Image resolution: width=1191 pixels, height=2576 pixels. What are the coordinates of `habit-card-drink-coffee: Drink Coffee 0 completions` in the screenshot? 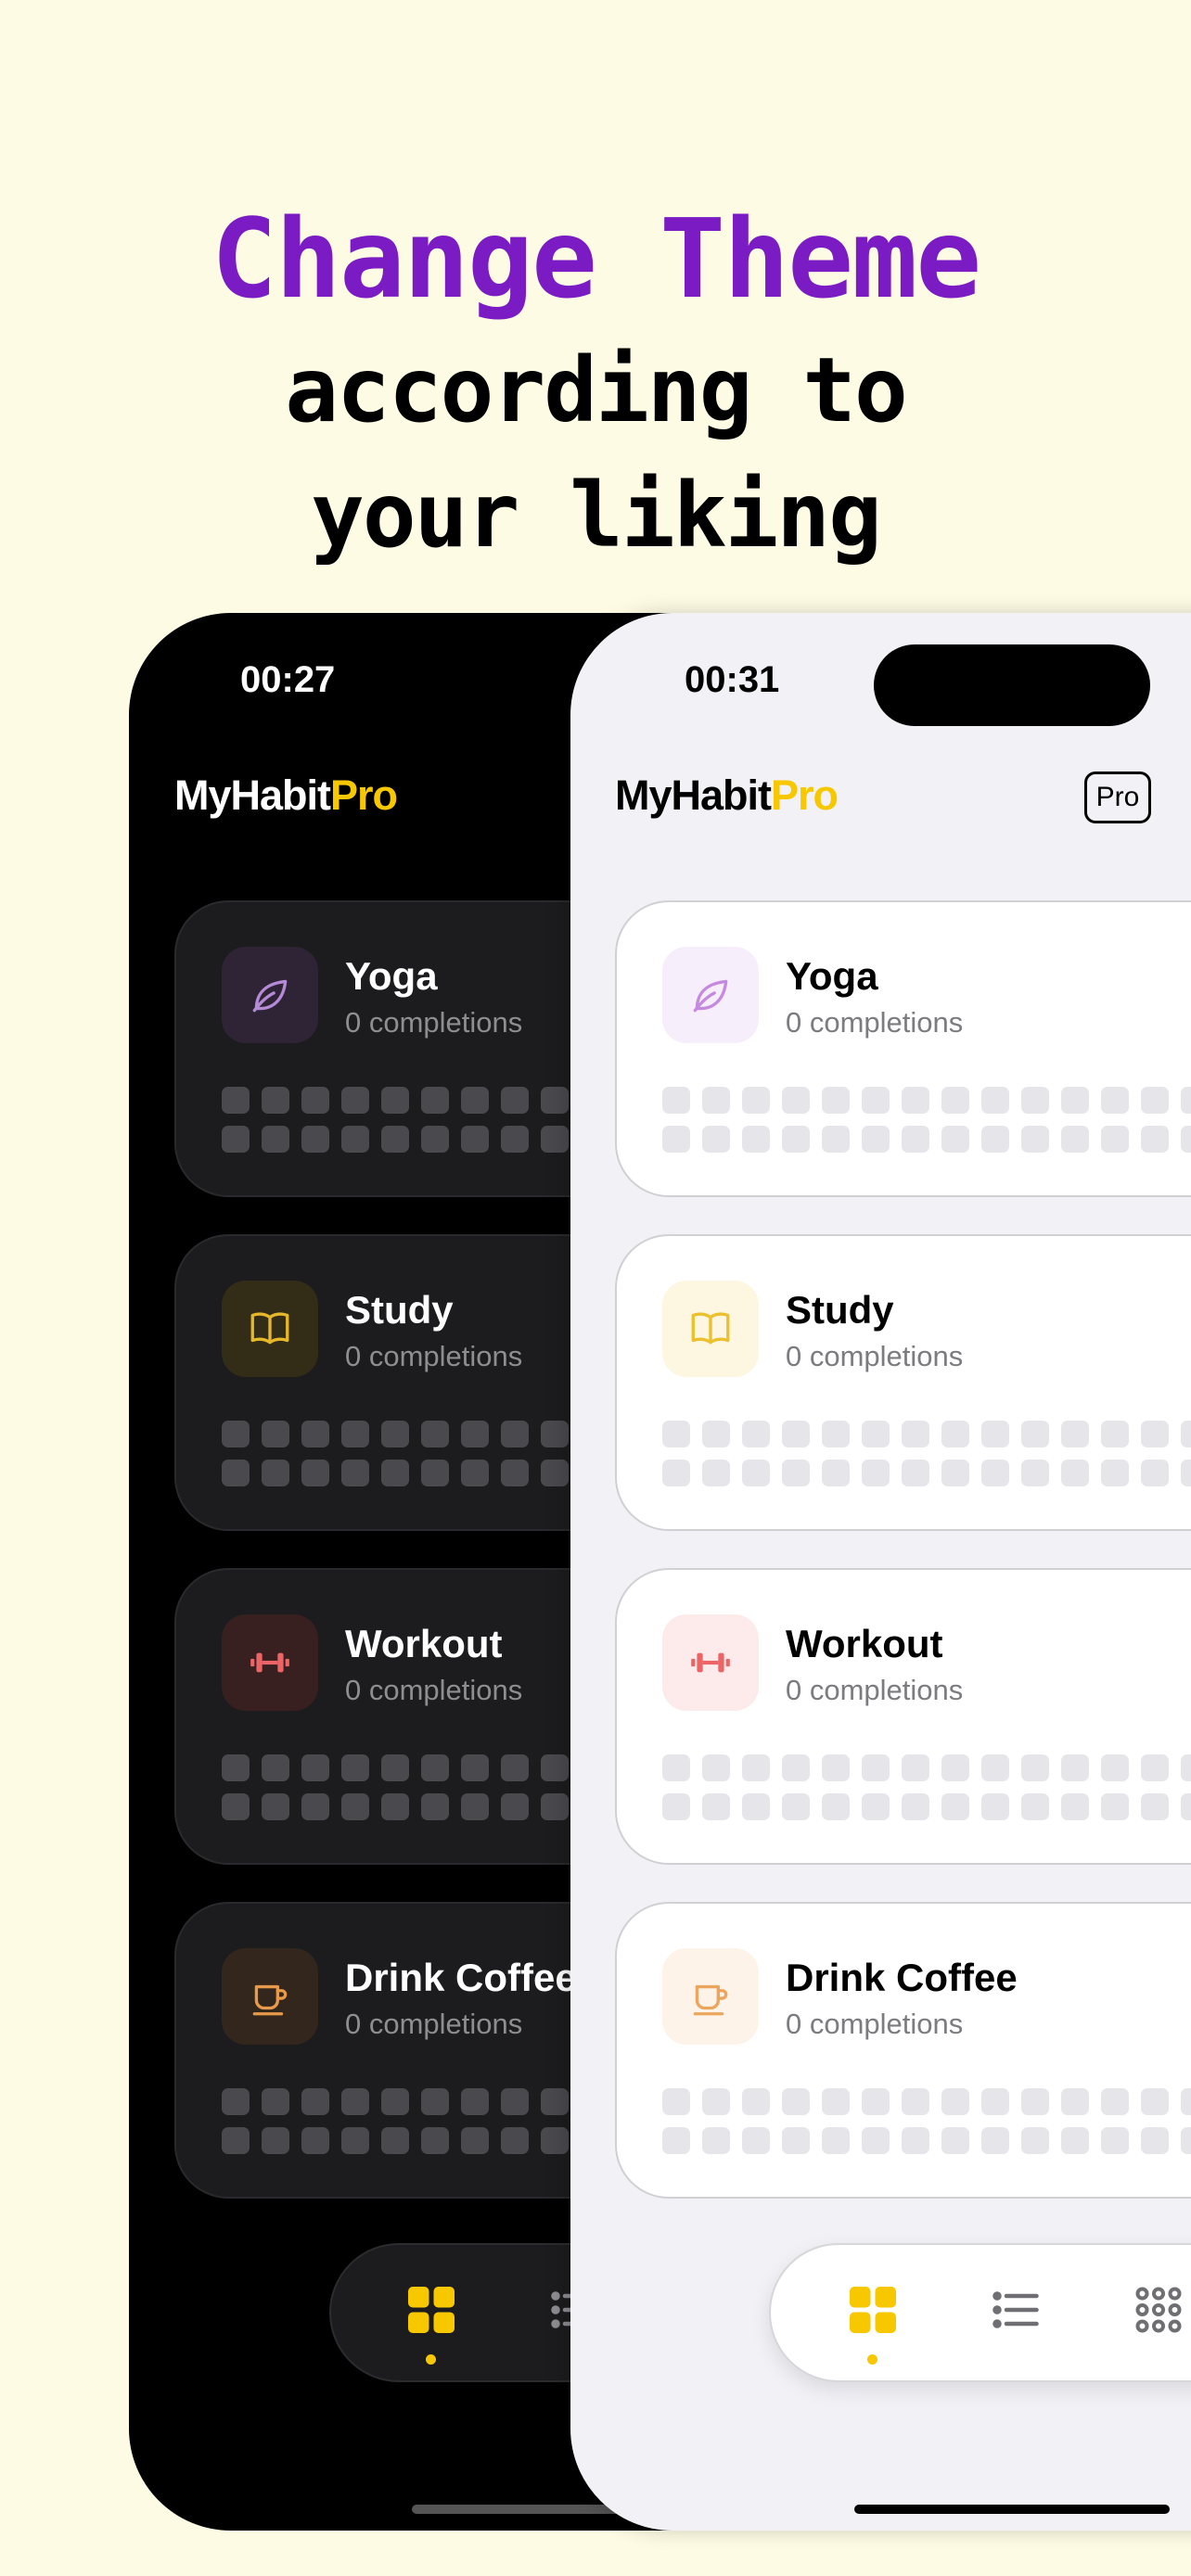 It's located at (903, 2050).